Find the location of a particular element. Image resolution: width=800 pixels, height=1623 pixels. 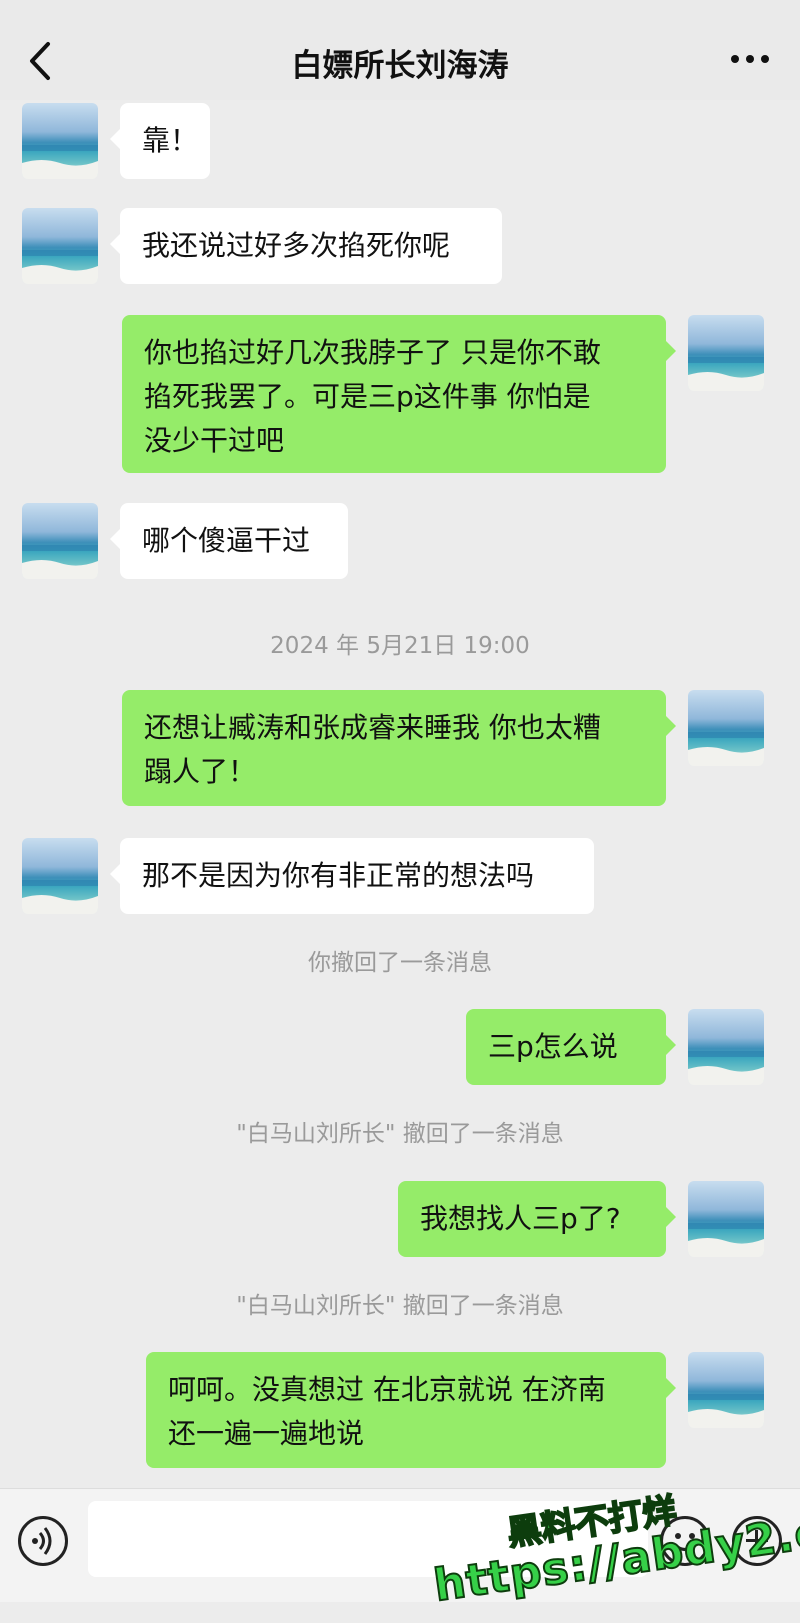

message-bubble-incoming: 我还说过好多次掐死你呢 is located at coordinates (306, 246).